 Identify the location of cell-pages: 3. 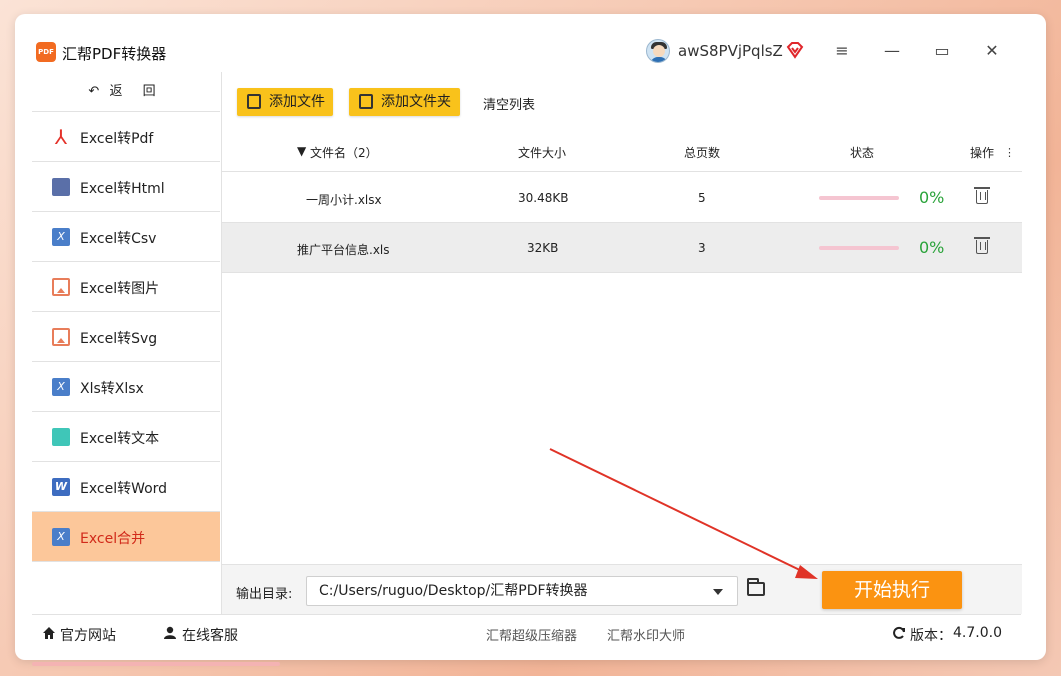
(702, 248).